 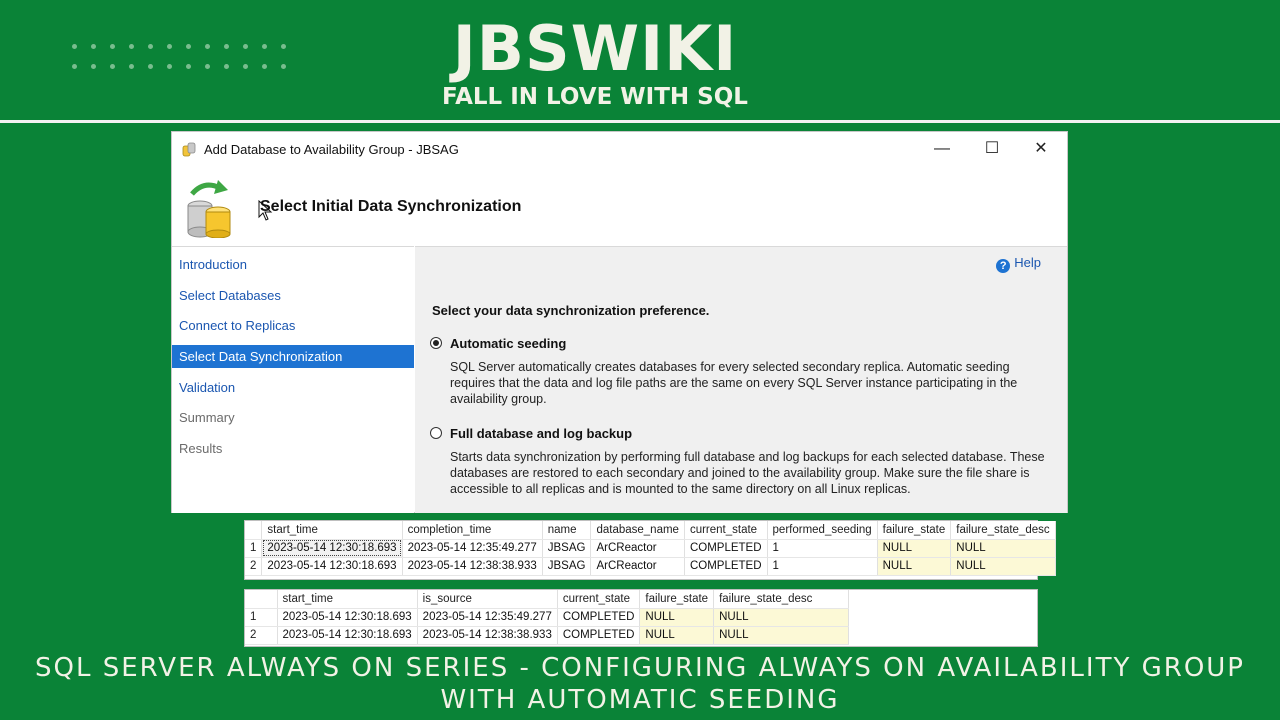 I want to click on nav-item-select-data-synchronization: Select Data Synchronization, so click(x=293, y=356).